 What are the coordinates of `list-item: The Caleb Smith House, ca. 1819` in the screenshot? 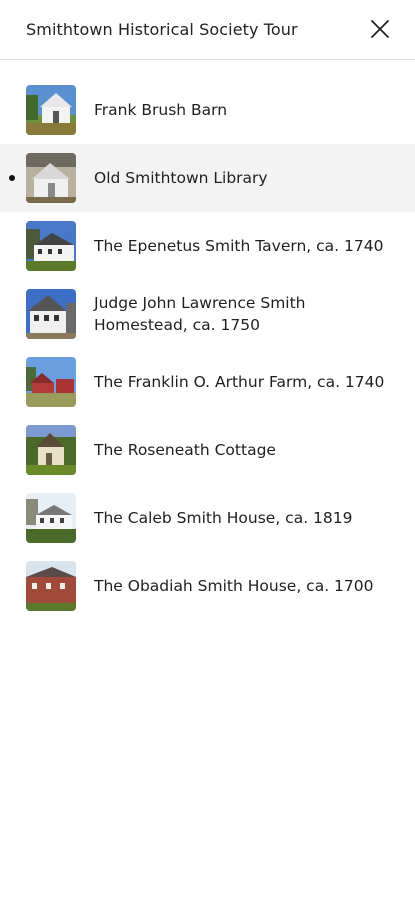 It's located at (207, 518).